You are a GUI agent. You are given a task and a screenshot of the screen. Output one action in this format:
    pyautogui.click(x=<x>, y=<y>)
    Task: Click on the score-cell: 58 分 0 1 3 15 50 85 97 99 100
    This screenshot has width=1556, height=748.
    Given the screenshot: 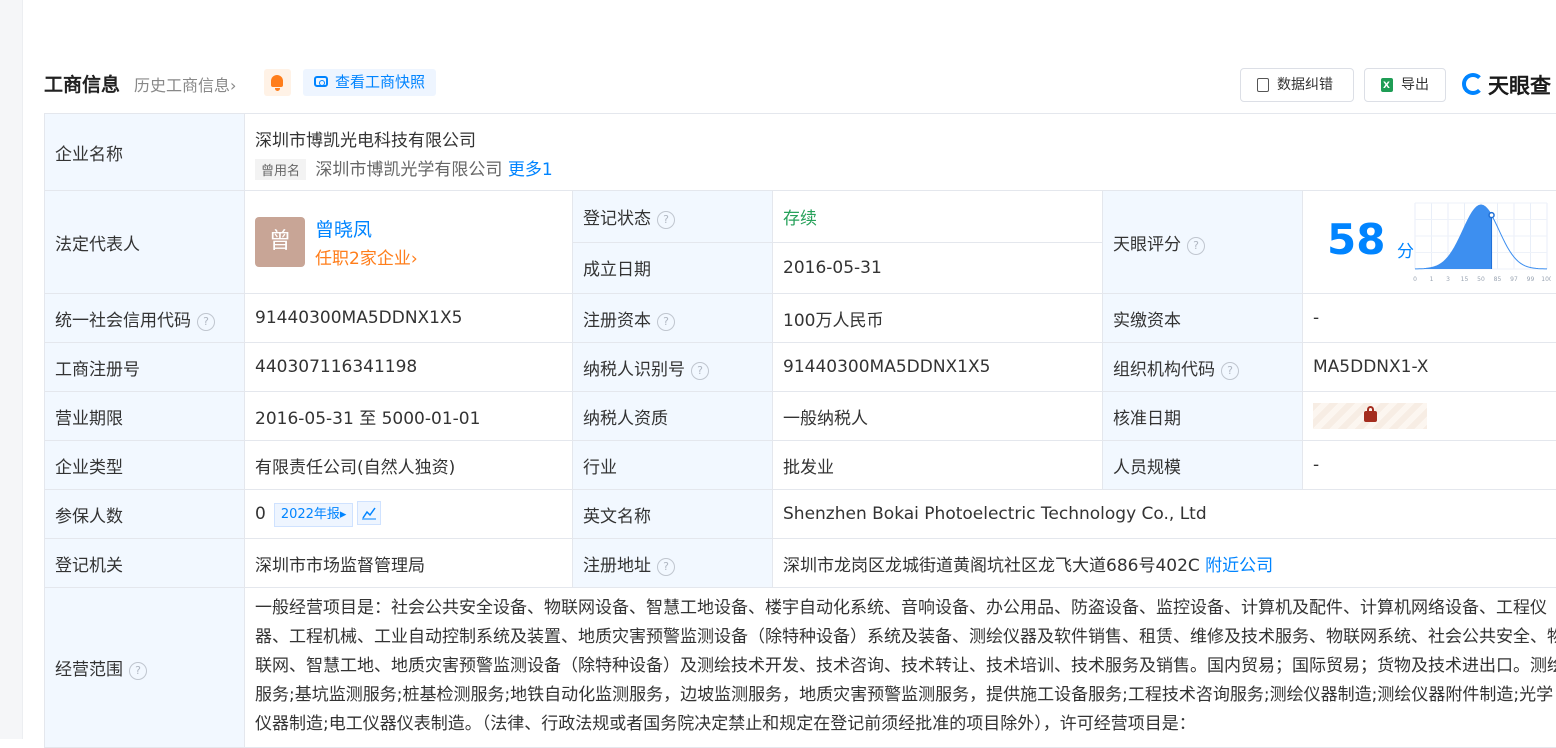 What is the action you would take?
    pyautogui.click(x=1429, y=242)
    